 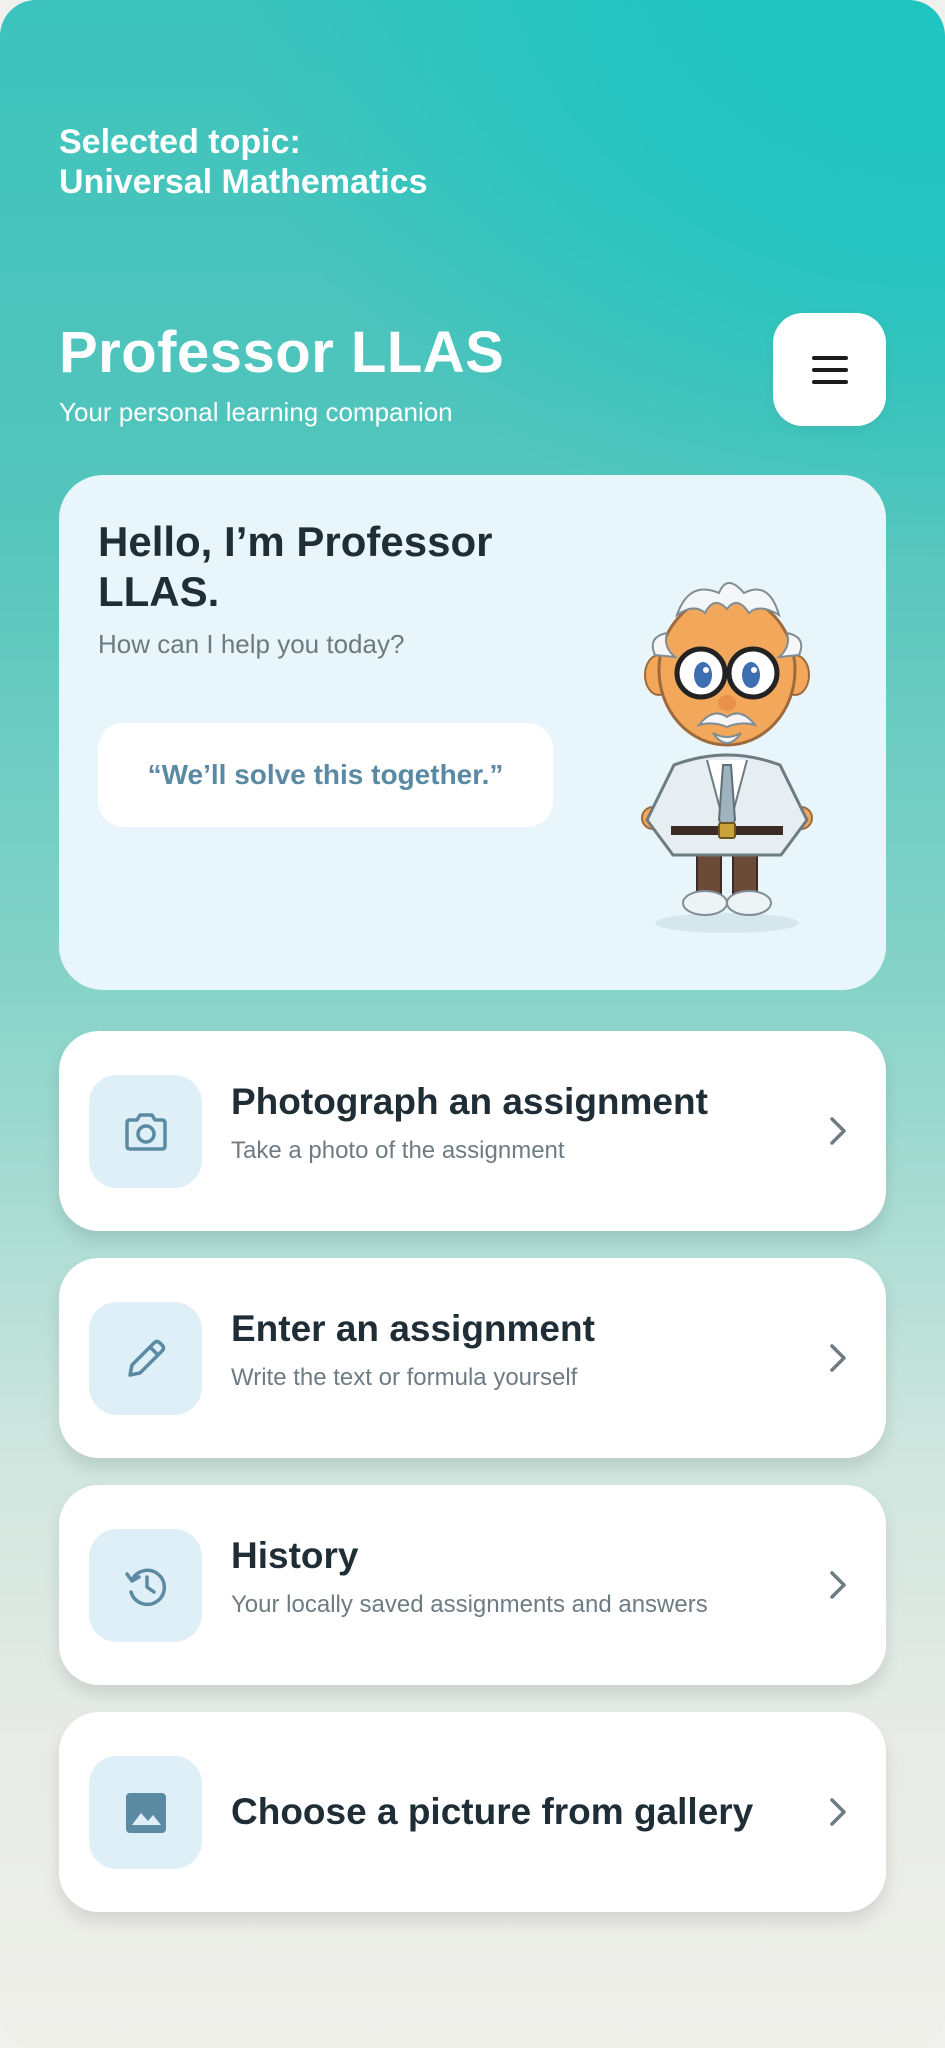 I want to click on app-subtitle: Your personal learning companion, so click(x=256, y=412).